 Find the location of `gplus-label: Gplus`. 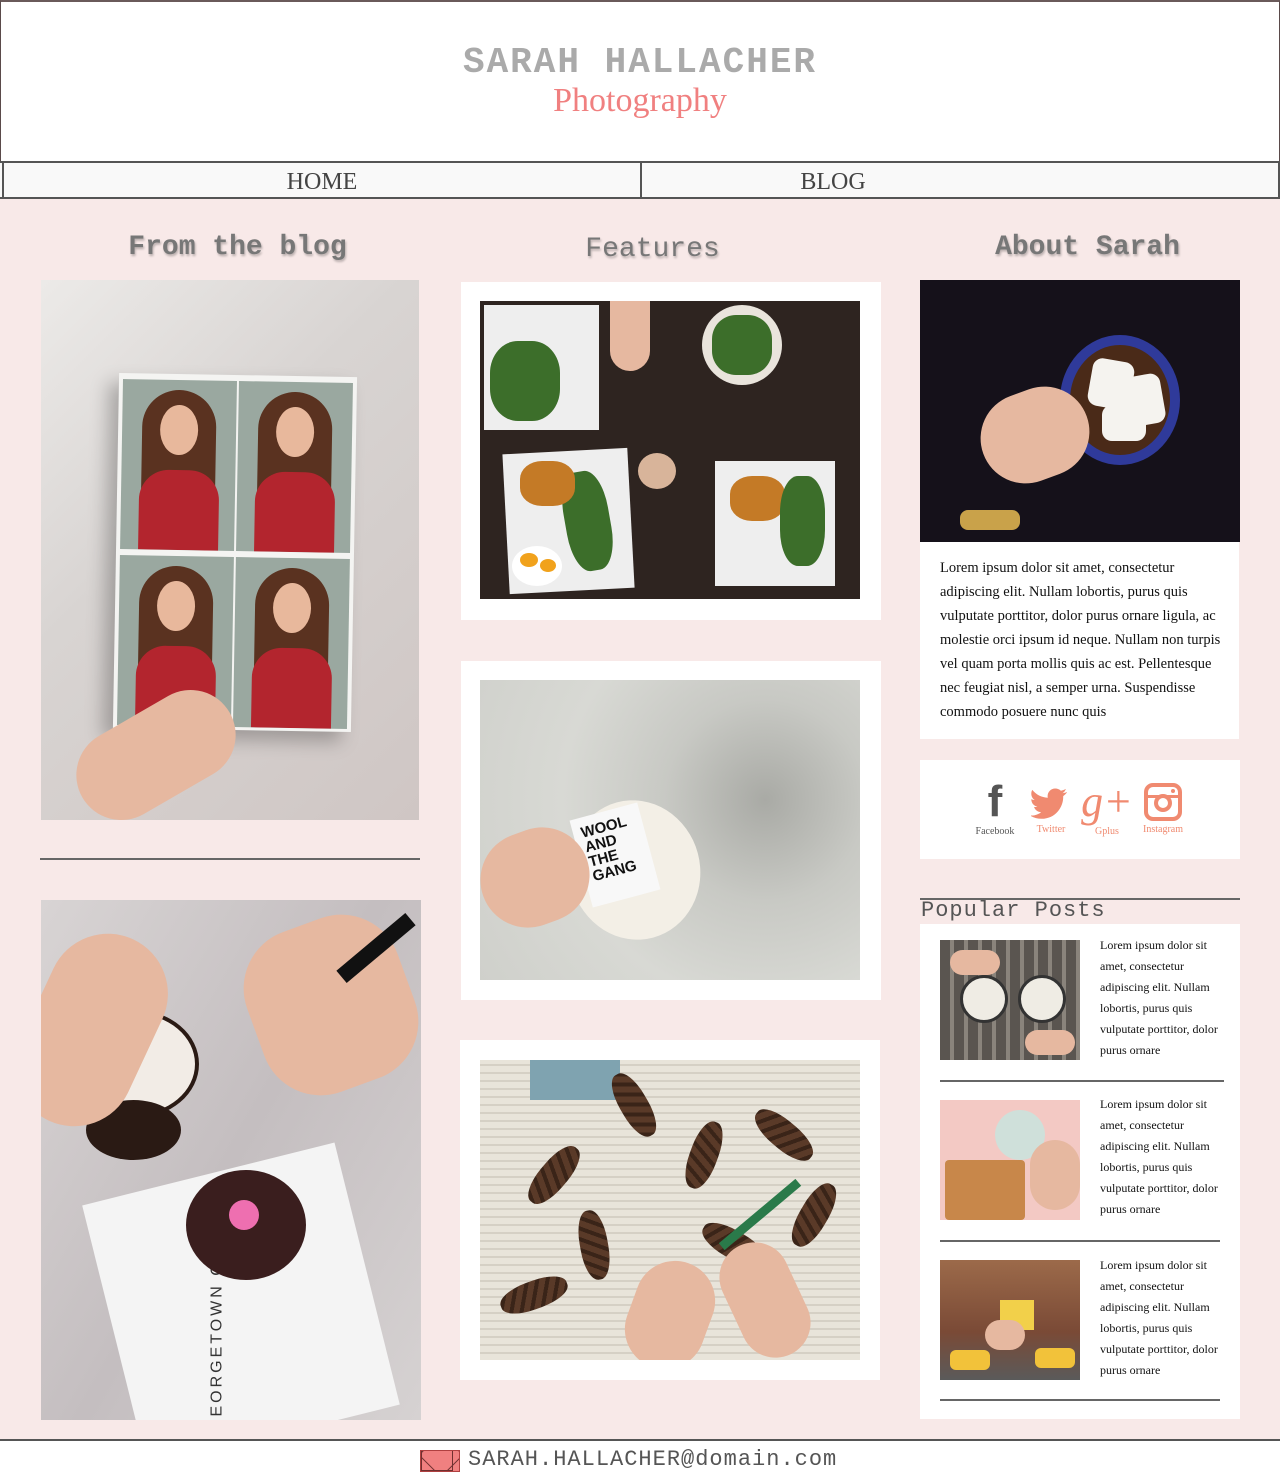

gplus-label: Gplus is located at coordinates (1107, 831).